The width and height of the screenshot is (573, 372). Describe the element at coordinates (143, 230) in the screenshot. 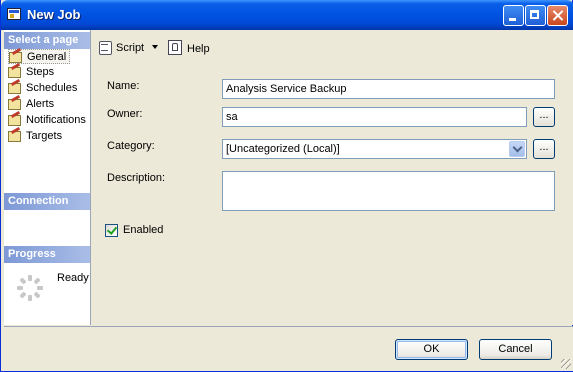

I see `enabled-label: Enabled` at that location.